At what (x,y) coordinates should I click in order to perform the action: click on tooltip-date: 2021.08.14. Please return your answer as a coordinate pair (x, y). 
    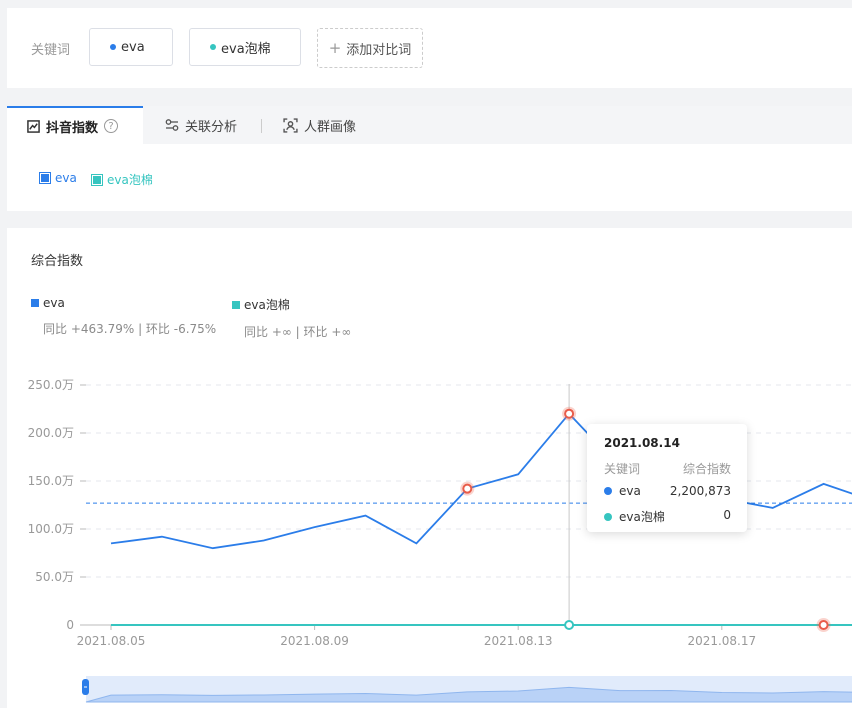
    Looking at the image, I should click on (642, 443).